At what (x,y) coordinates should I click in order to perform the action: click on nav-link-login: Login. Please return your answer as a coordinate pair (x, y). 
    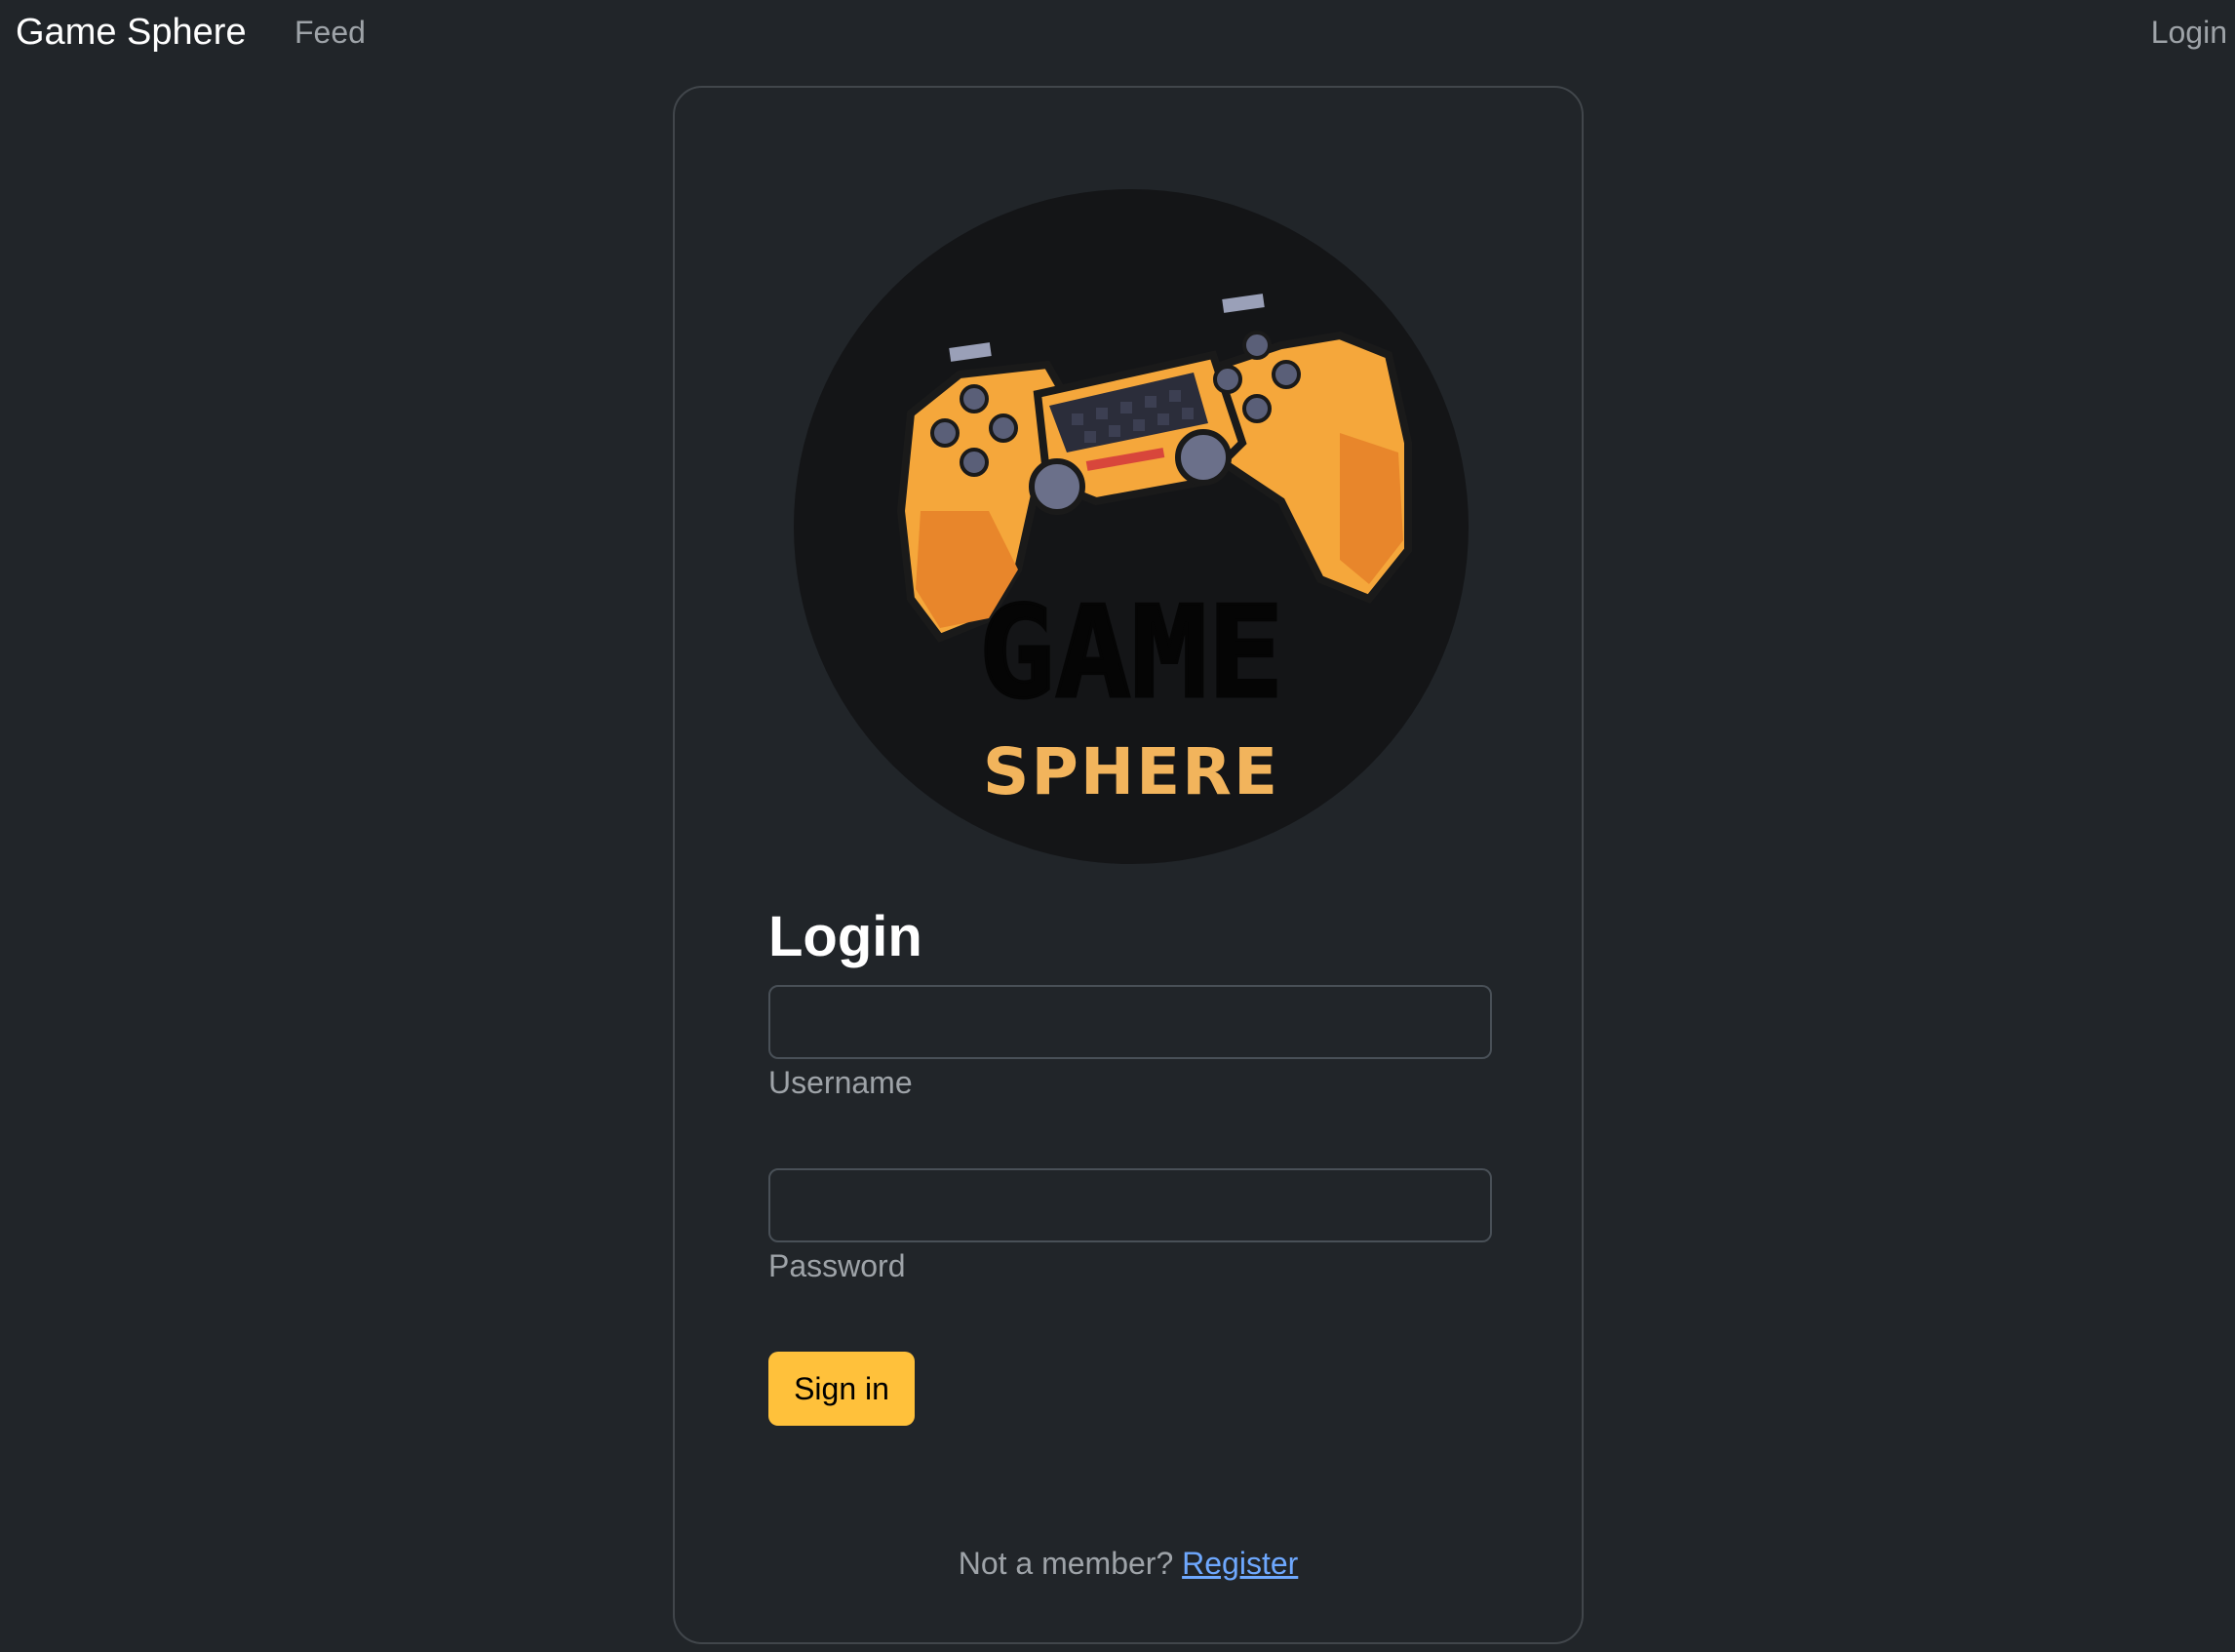
    Looking at the image, I should click on (2189, 32).